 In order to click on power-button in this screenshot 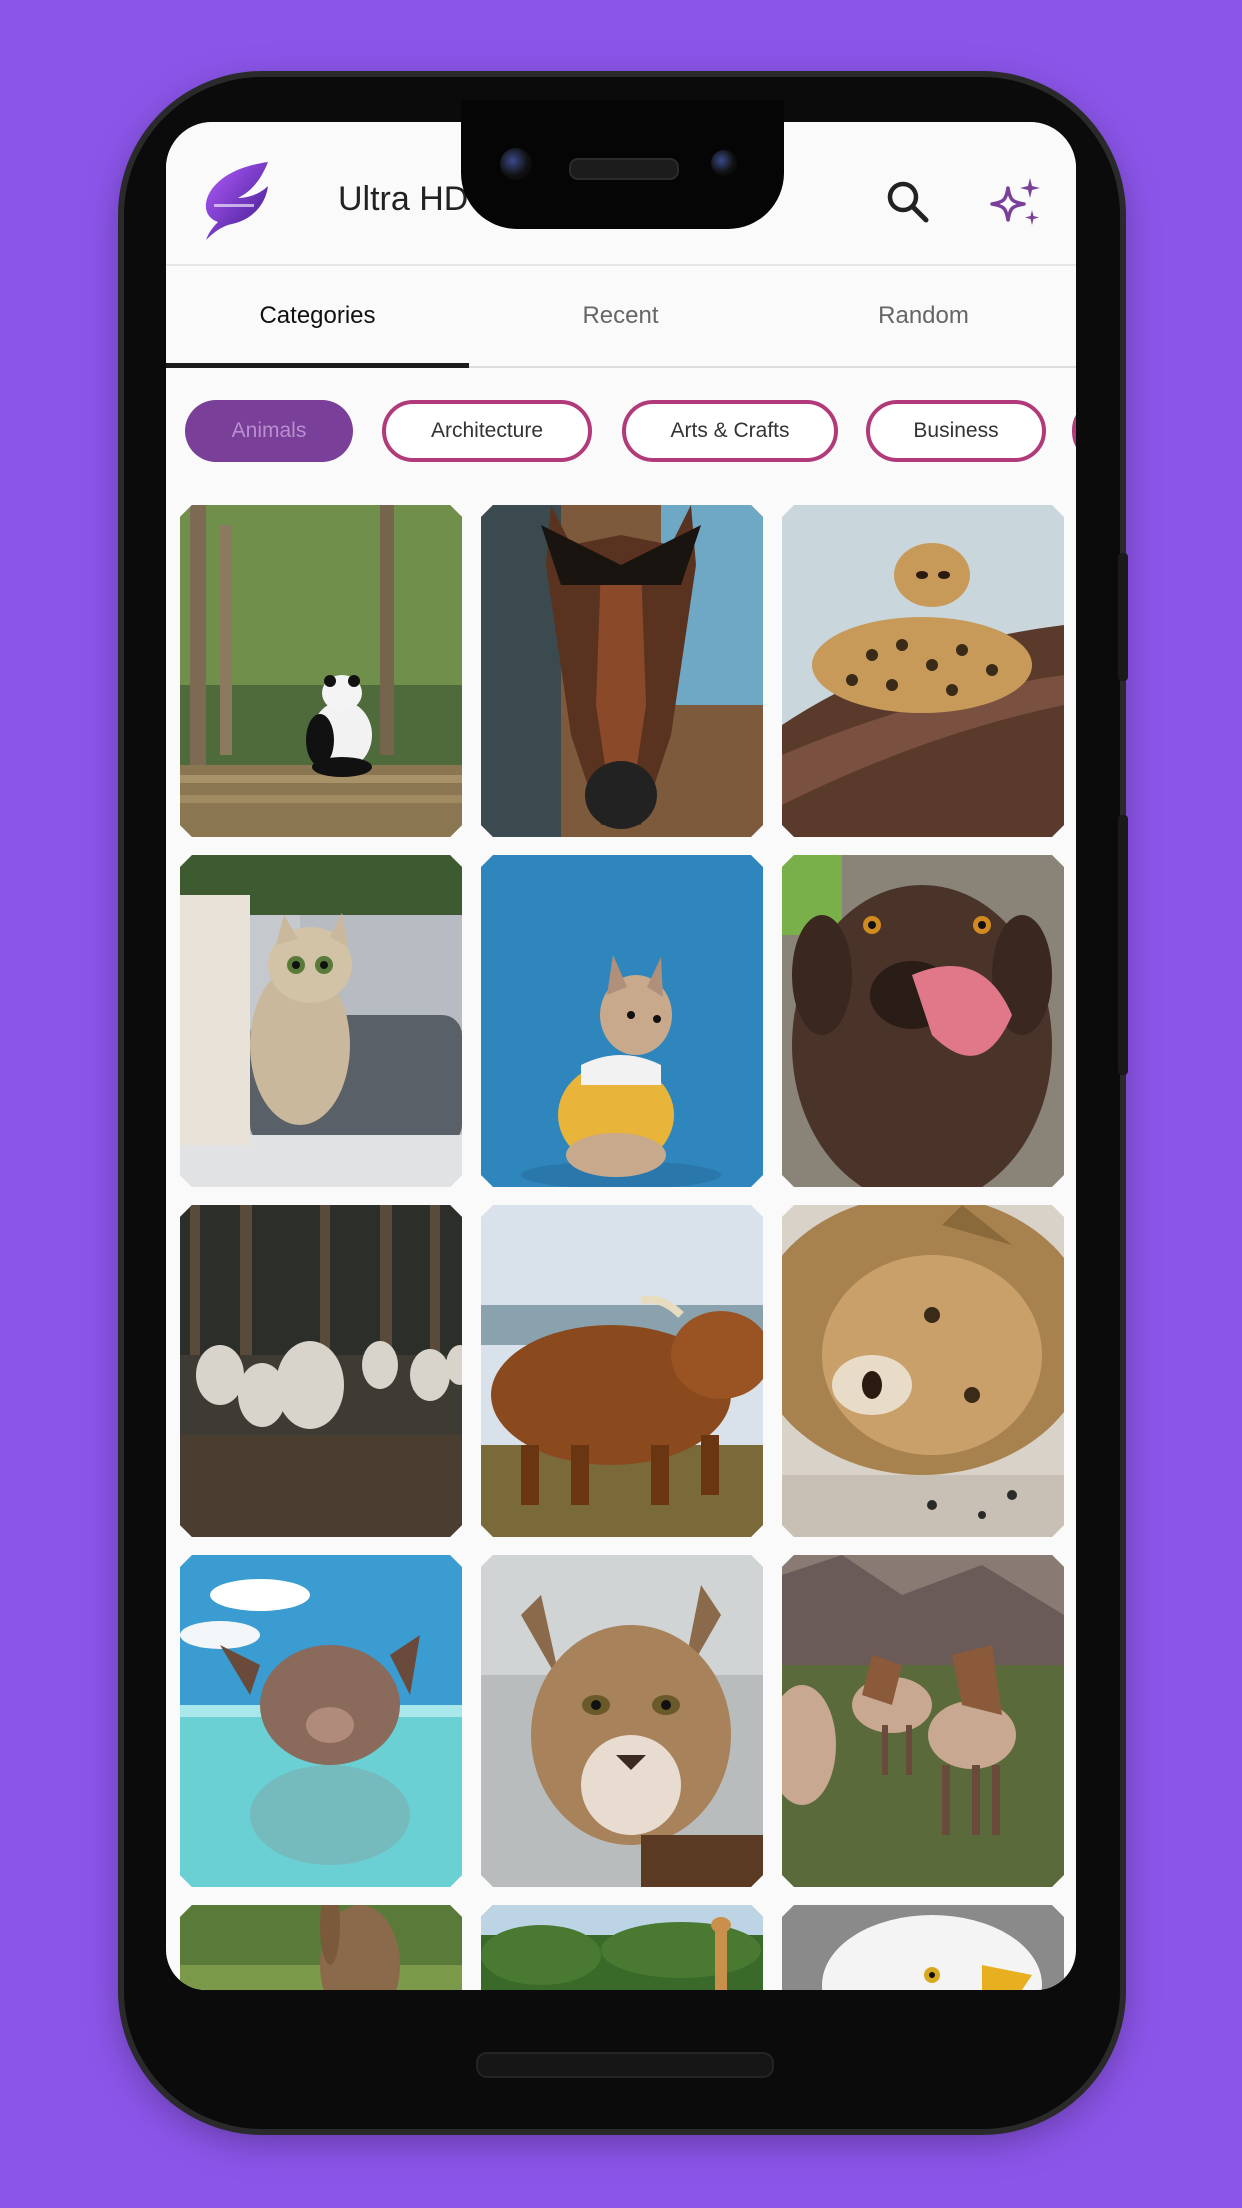, I will do `click(1123, 617)`.